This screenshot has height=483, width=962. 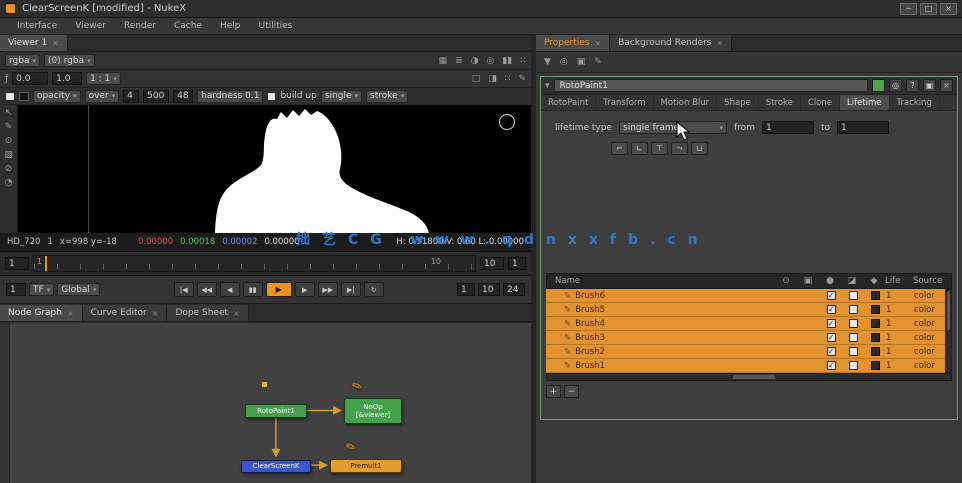 I want to click on tab-stroke: Stroke, so click(x=780, y=102).